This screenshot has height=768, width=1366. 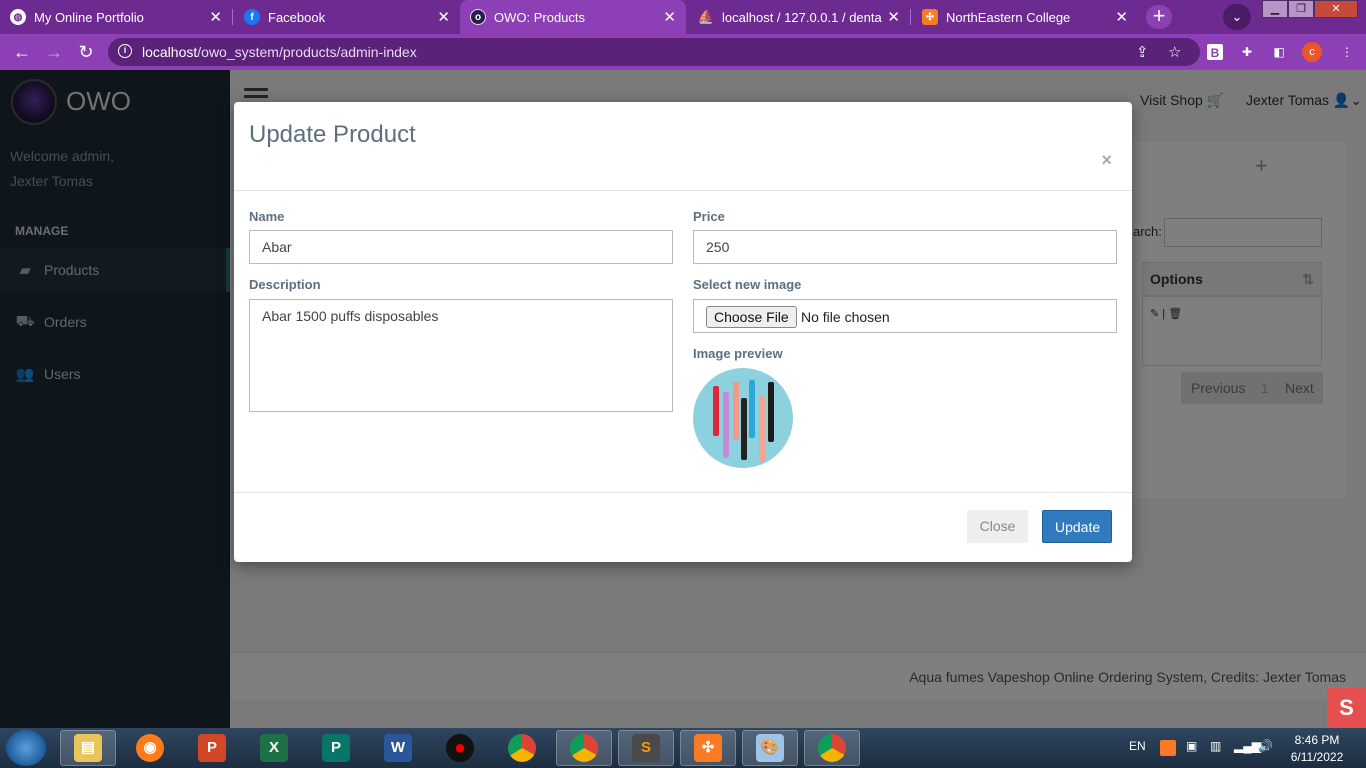 What do you see at coordinates (706, 16) in the screenshot?
I see `phpmyadmin-icon: ⛵` at bounding box center [706, 16].